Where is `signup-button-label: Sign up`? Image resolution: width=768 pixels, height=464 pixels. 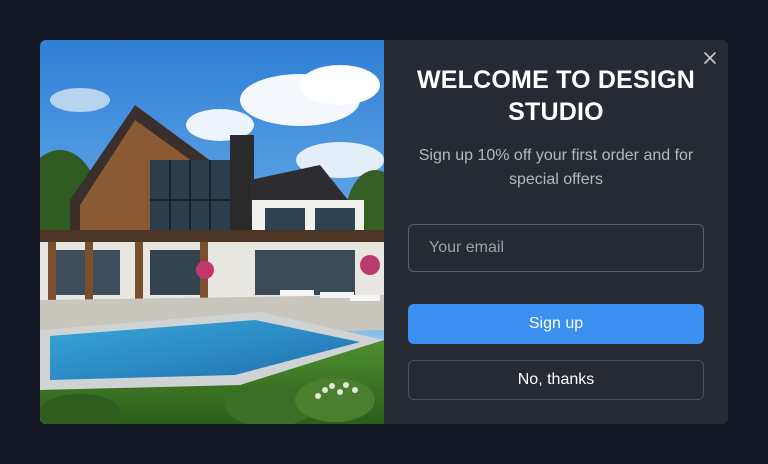
signup-button-label: Sign up is located at coordinates (556, 323).